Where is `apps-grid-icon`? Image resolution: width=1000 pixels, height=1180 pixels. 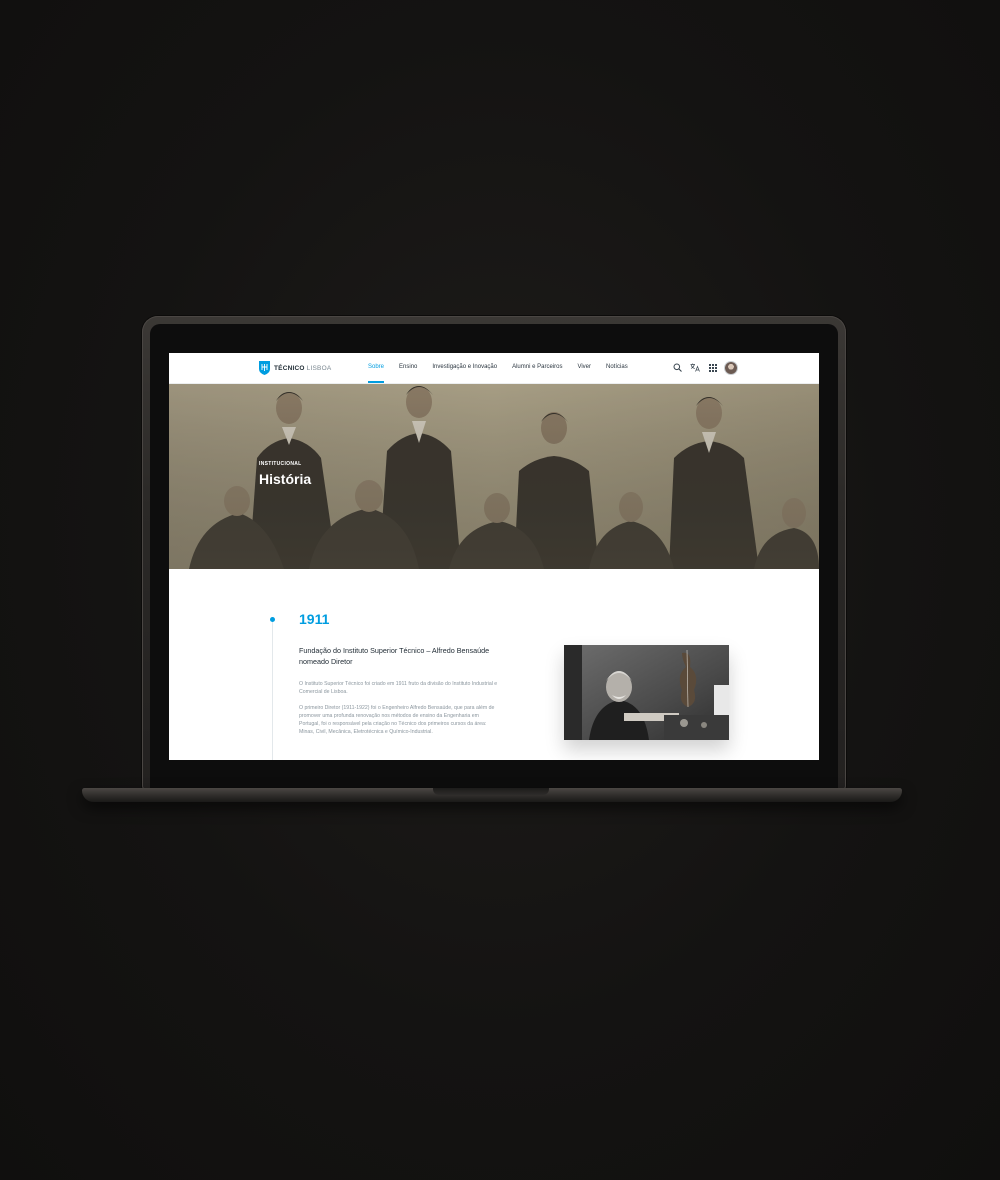
apps-grid-icon is located at coordinates (713, 367).